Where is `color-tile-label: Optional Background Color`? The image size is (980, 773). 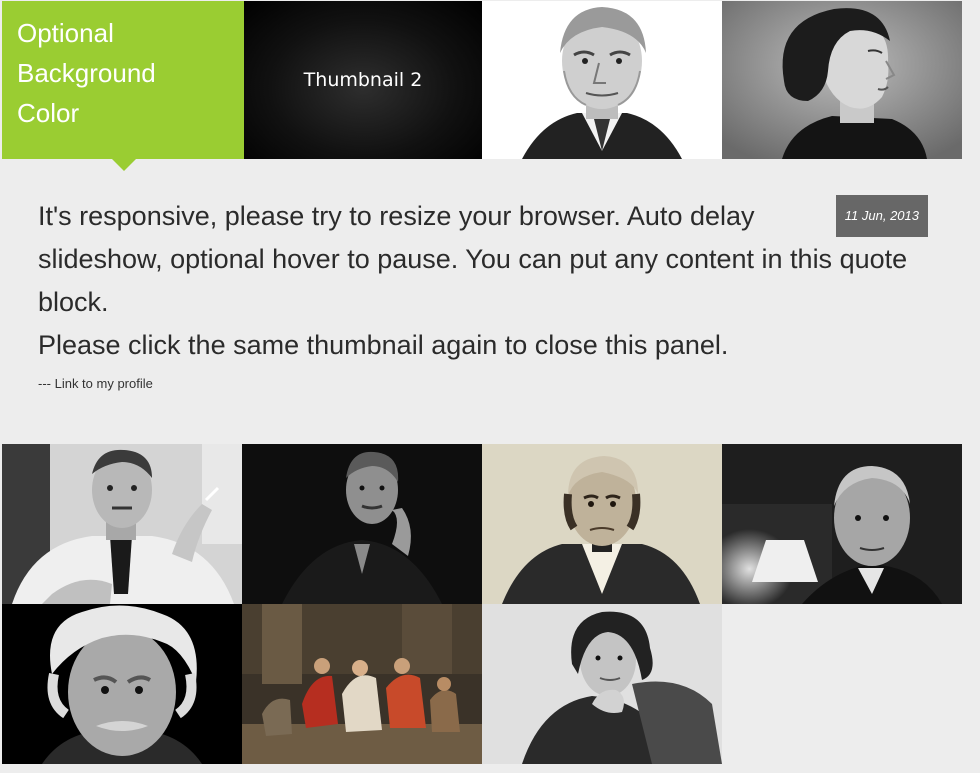 color-tile-label: Optional Background Color is located at coordinates (86, 73).